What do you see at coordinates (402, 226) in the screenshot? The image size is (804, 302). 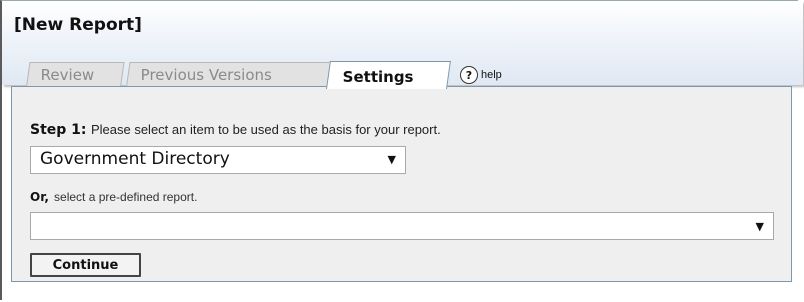 I see `predefined-report-select: ▼` at bounding box center [402, 226].